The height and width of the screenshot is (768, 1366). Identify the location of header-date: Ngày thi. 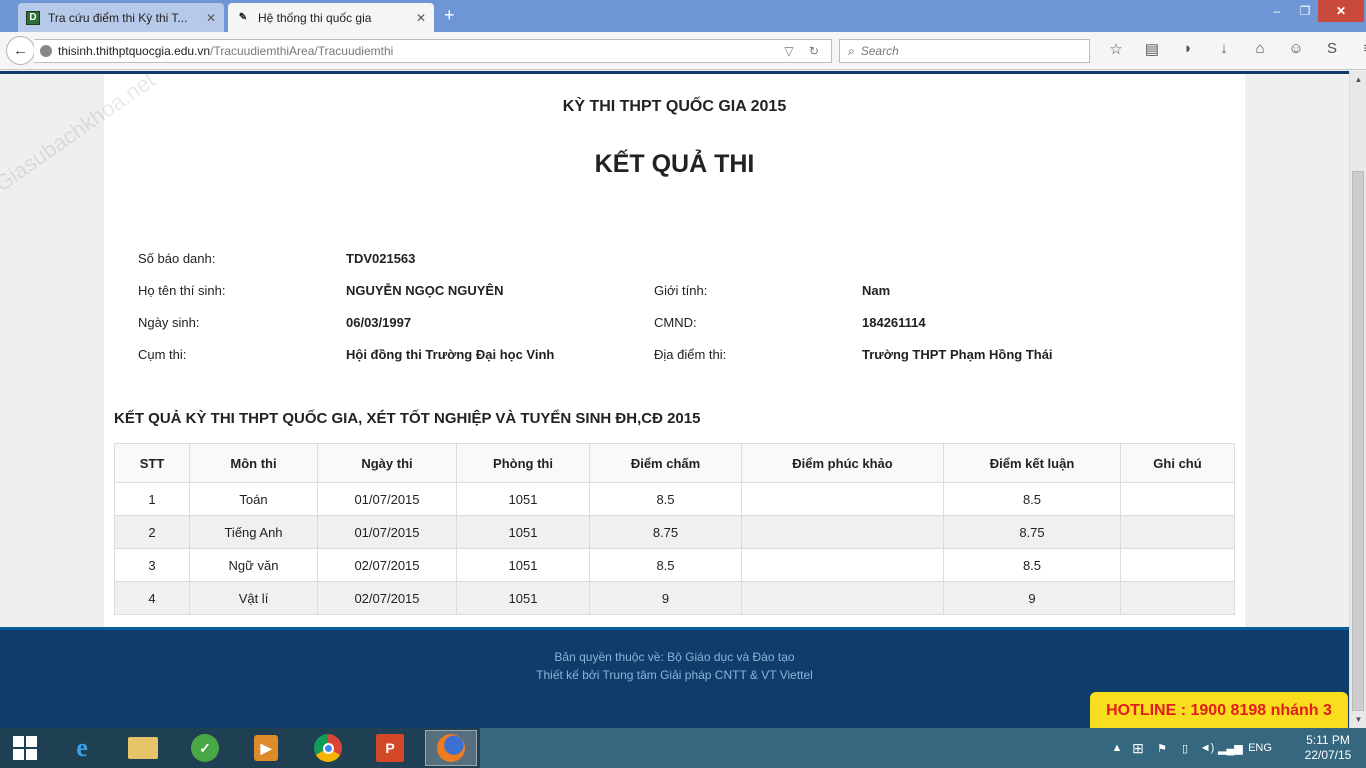
(387, 463).